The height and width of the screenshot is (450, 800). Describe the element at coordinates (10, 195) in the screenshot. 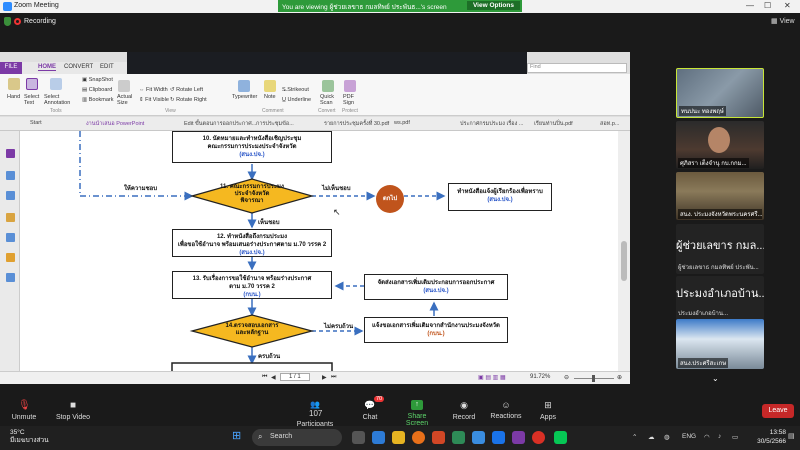

I see `layers-icon` at that location.